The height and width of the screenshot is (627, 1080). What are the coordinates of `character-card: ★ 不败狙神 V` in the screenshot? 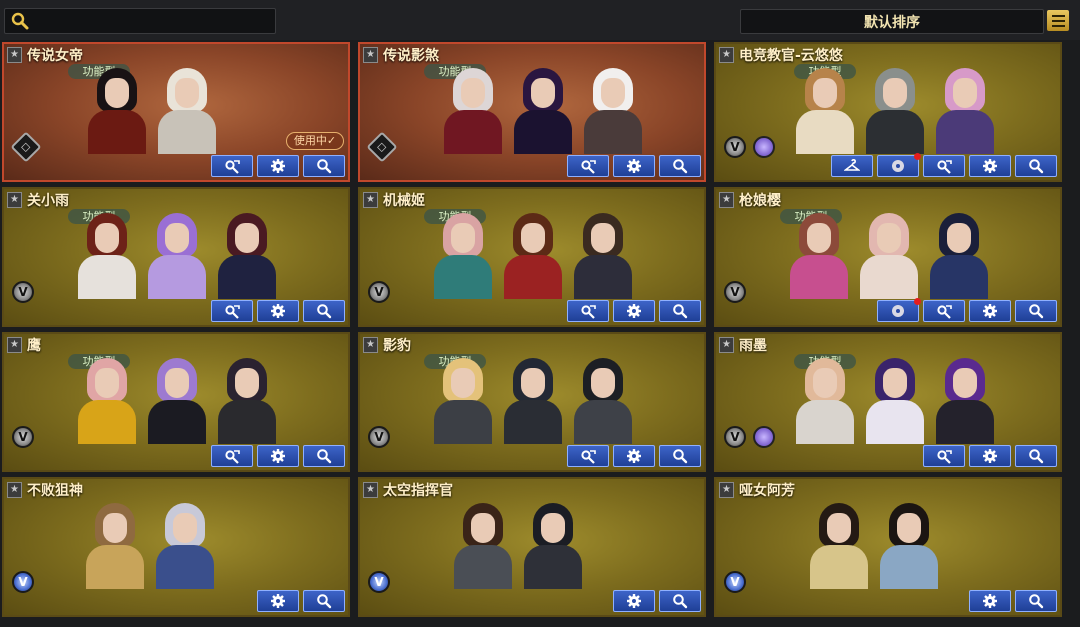 It's located at (176, 547).